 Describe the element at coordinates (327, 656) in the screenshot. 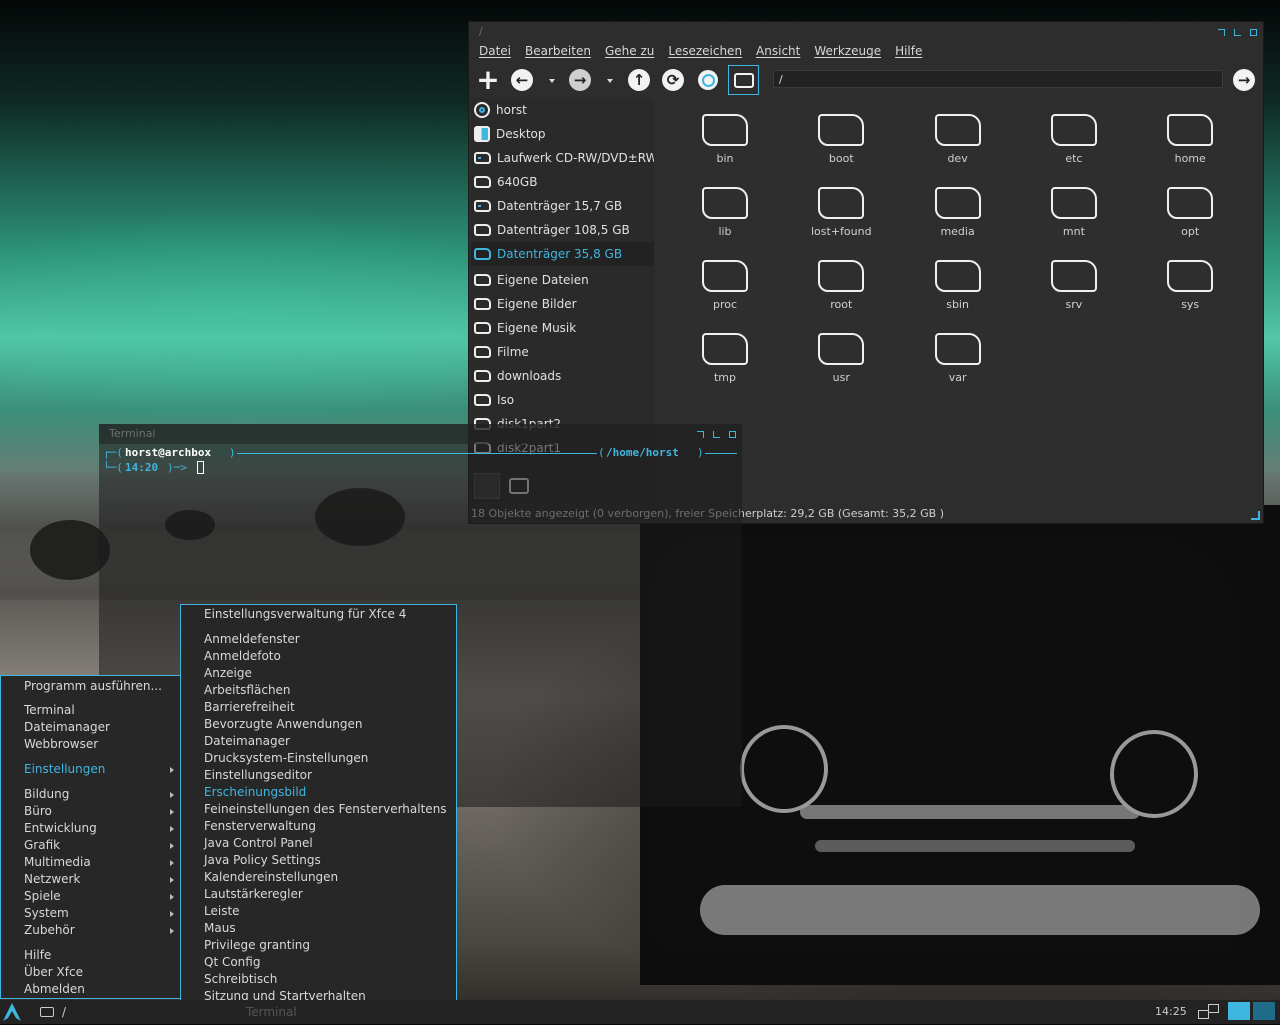

I see `settings-item: Anmeldefoto` at that location.